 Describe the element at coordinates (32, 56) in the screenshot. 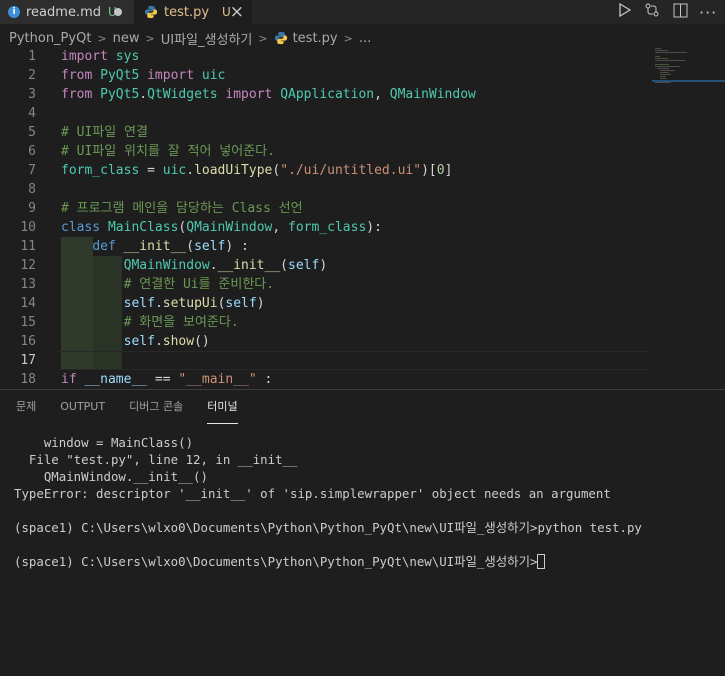

I see `line-number: 1` at that location.